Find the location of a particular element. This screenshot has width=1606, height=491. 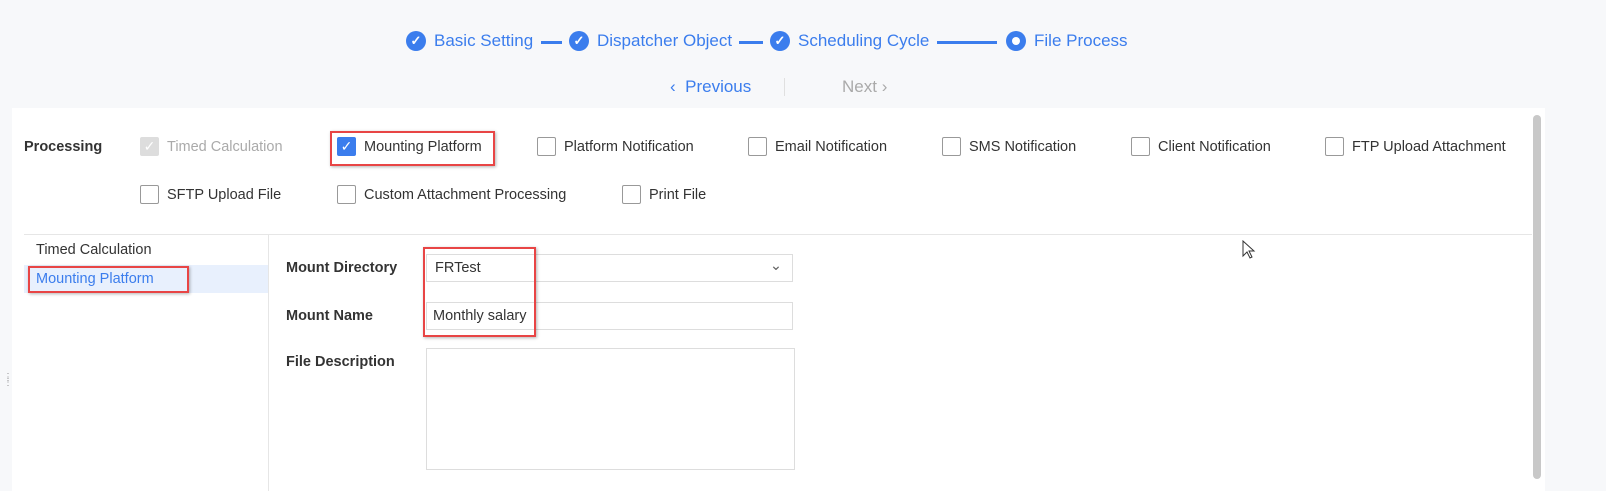

checkbox-custom-attachment-processing: Custom Attachment Processing is located at coordinates (451, 194).